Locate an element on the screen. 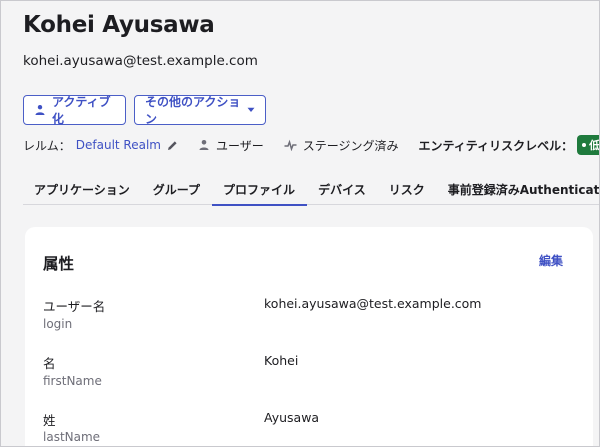 The image size is (600, 447). realm-link: Default Realm is located at coordinates (118, 145).